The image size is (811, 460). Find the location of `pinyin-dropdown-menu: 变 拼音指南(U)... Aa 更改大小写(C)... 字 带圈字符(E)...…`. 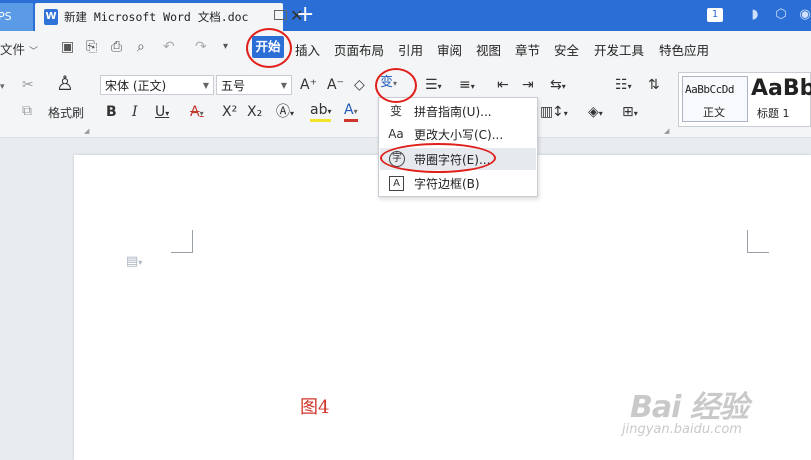

pinyin-dropdown-menu: 变 拼音指南(U)... Aa 更改大小写(C)... 字 带圈字符(E)...… is located at coordinates (458, 147).